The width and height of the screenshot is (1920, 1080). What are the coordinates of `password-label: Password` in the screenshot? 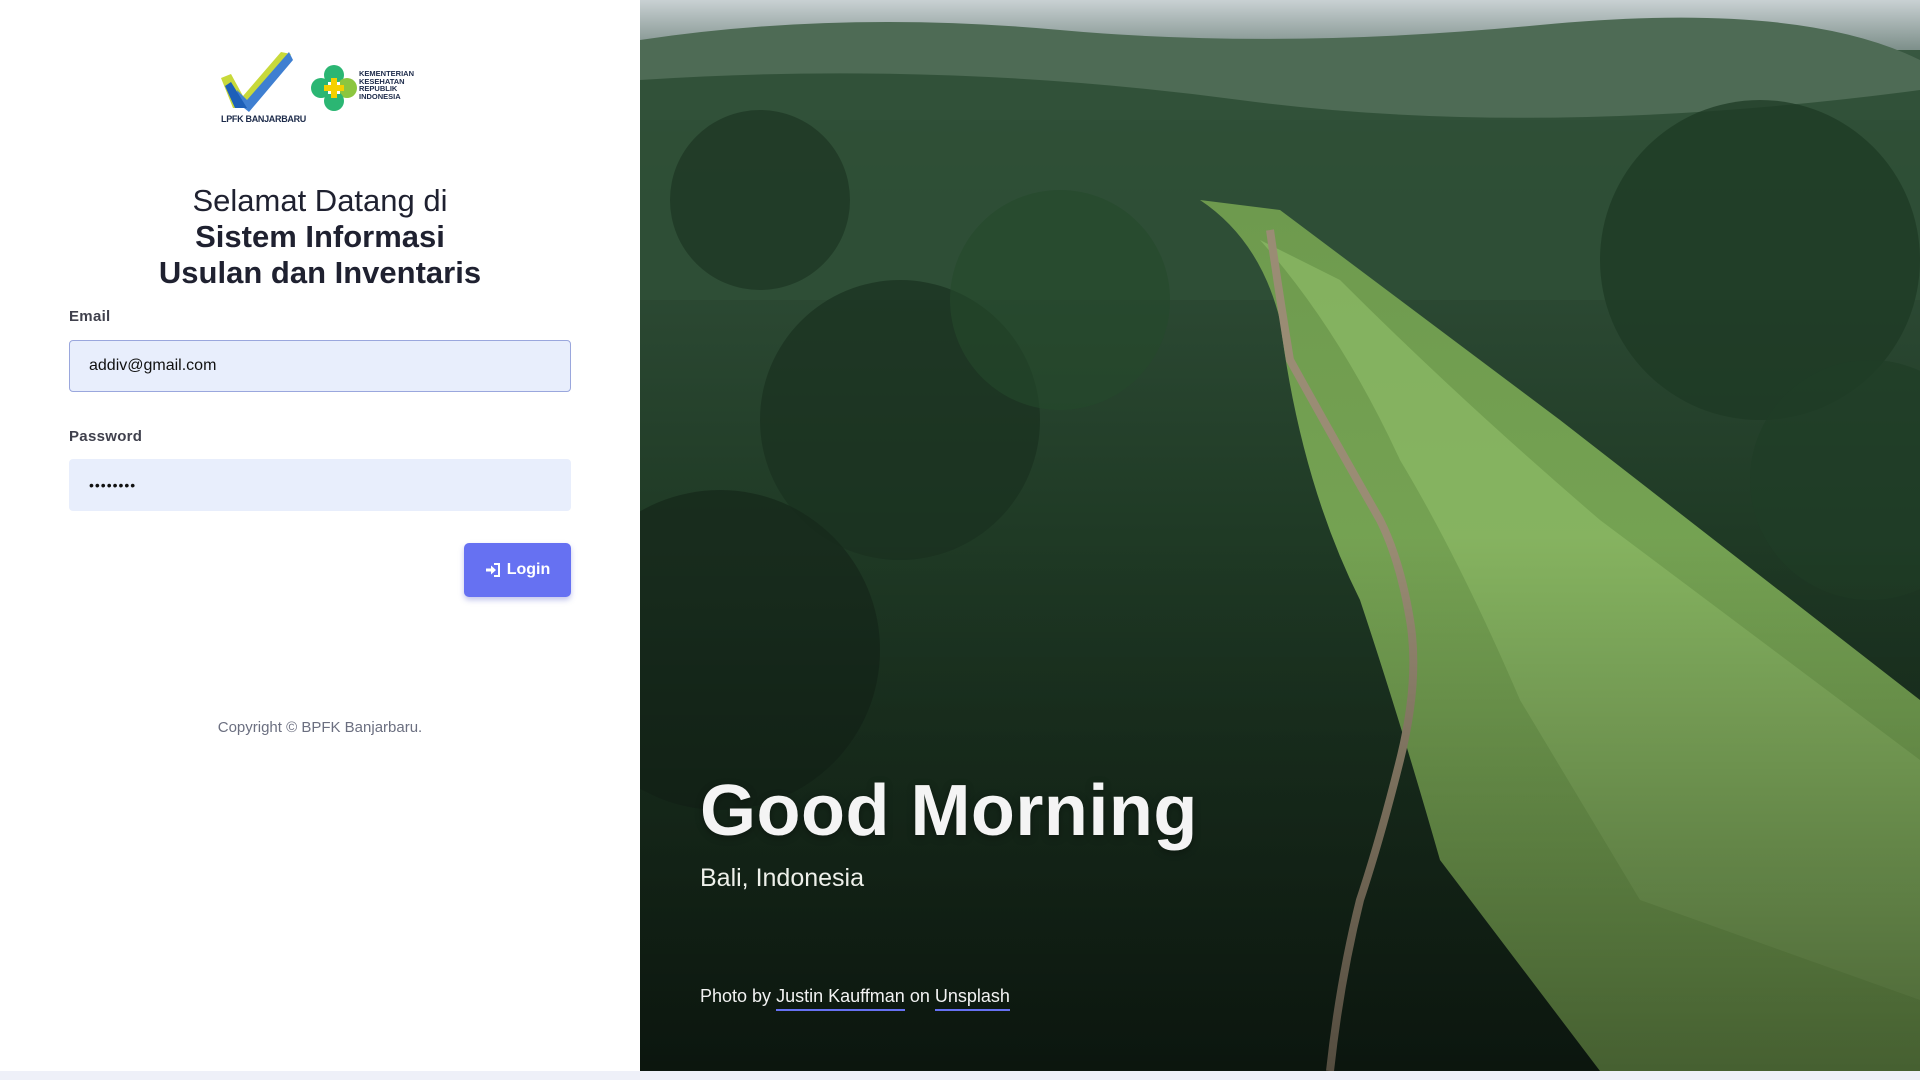 It's located at (106, 436).